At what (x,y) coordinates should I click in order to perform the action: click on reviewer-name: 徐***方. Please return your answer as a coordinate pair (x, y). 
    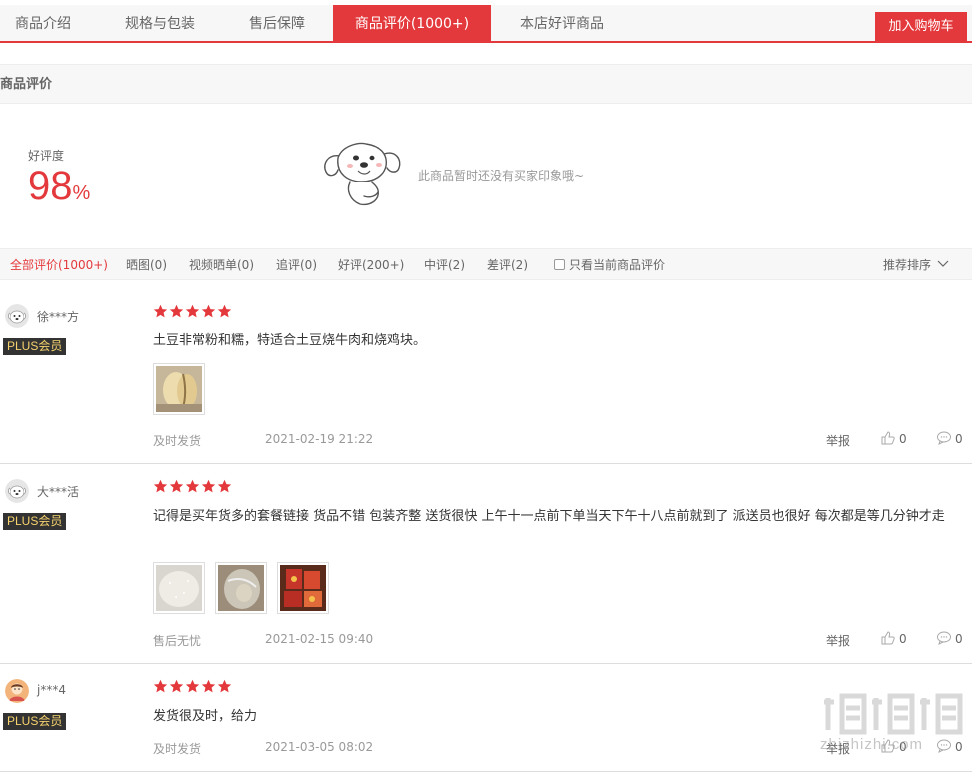
    Looking at the image, I should click on (58, 316).